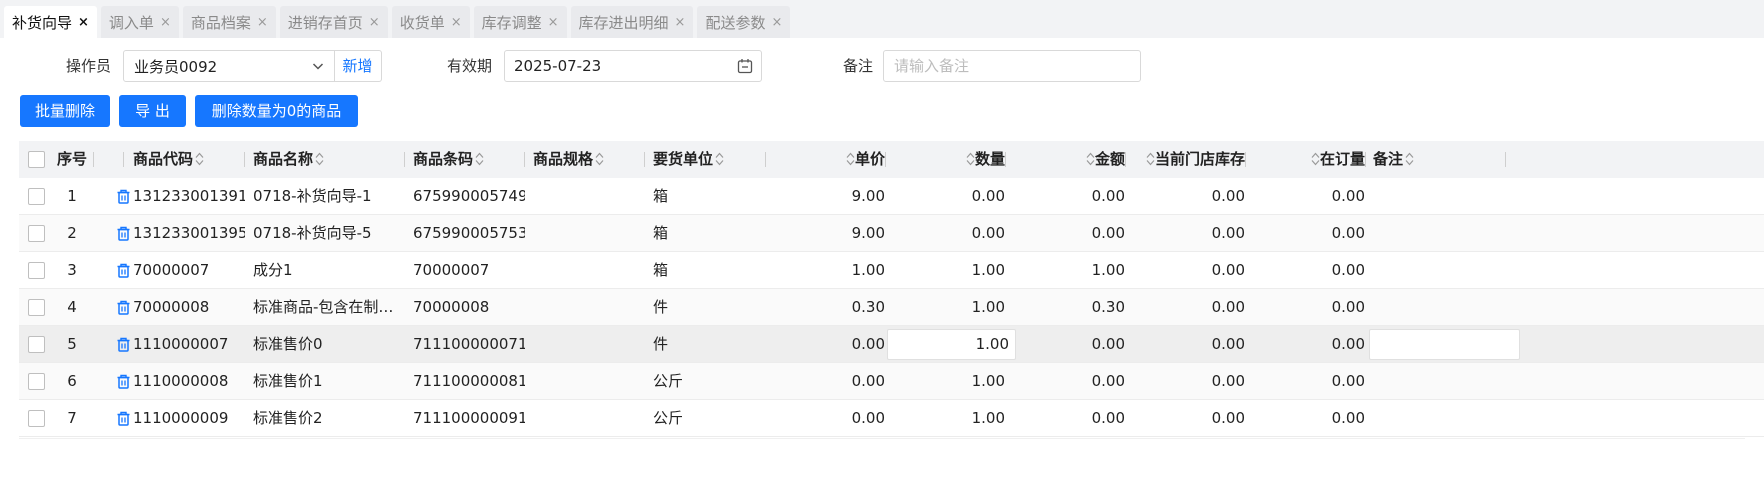 The height and width of the screenshot is (504, 1764). What do you see at coordinates (72, 307) in the screenshot?
I see `cell-index: 4` at bounding box center [72, 307].